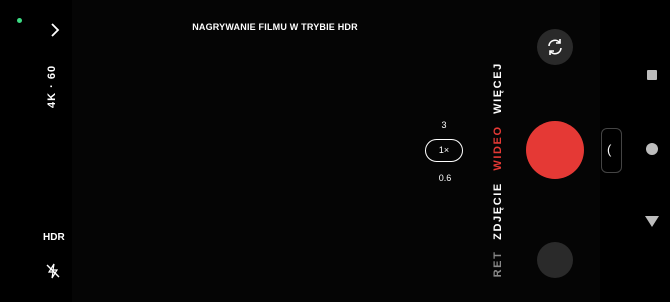 The width and height of the screenshot is (670, 302). What do you see at coordinates (498, 211) in the screenshot?
I see `mode-photo: ZDJĘCIE` at bounding box center [498, 211].